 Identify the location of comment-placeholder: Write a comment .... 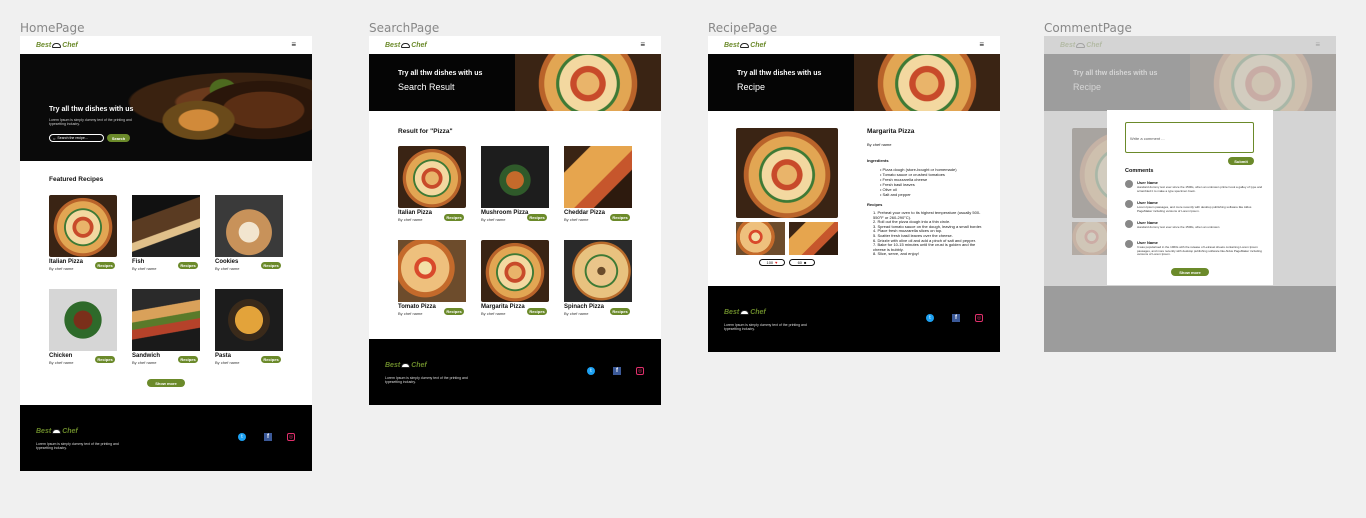
(1147, 138).